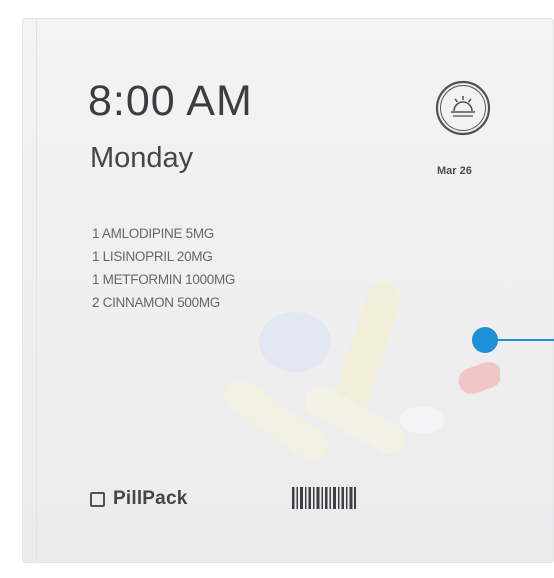 The width and height of the screenshot is (554, 578). Describe the element at coordinates (170, 101) in the screenshot. I see `dose-time: 8:00 AM` at that location.